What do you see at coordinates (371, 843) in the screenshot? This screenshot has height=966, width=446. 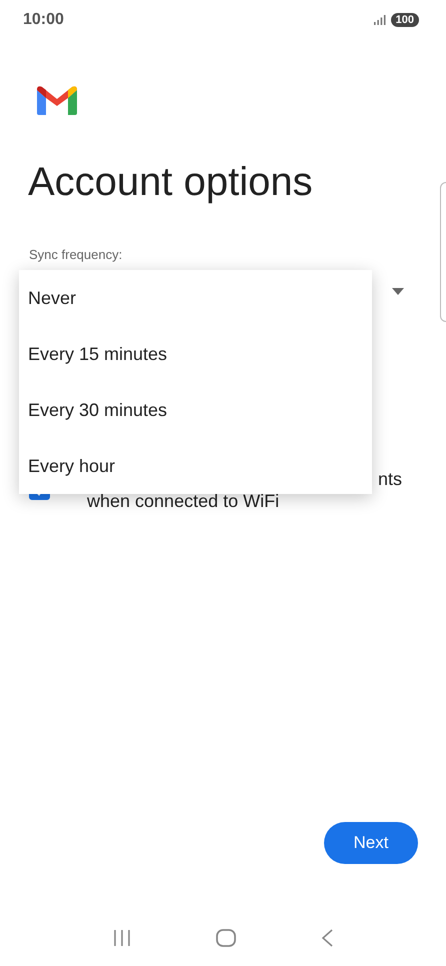 I see `next-button: Next` at bounding box center [371, 843].